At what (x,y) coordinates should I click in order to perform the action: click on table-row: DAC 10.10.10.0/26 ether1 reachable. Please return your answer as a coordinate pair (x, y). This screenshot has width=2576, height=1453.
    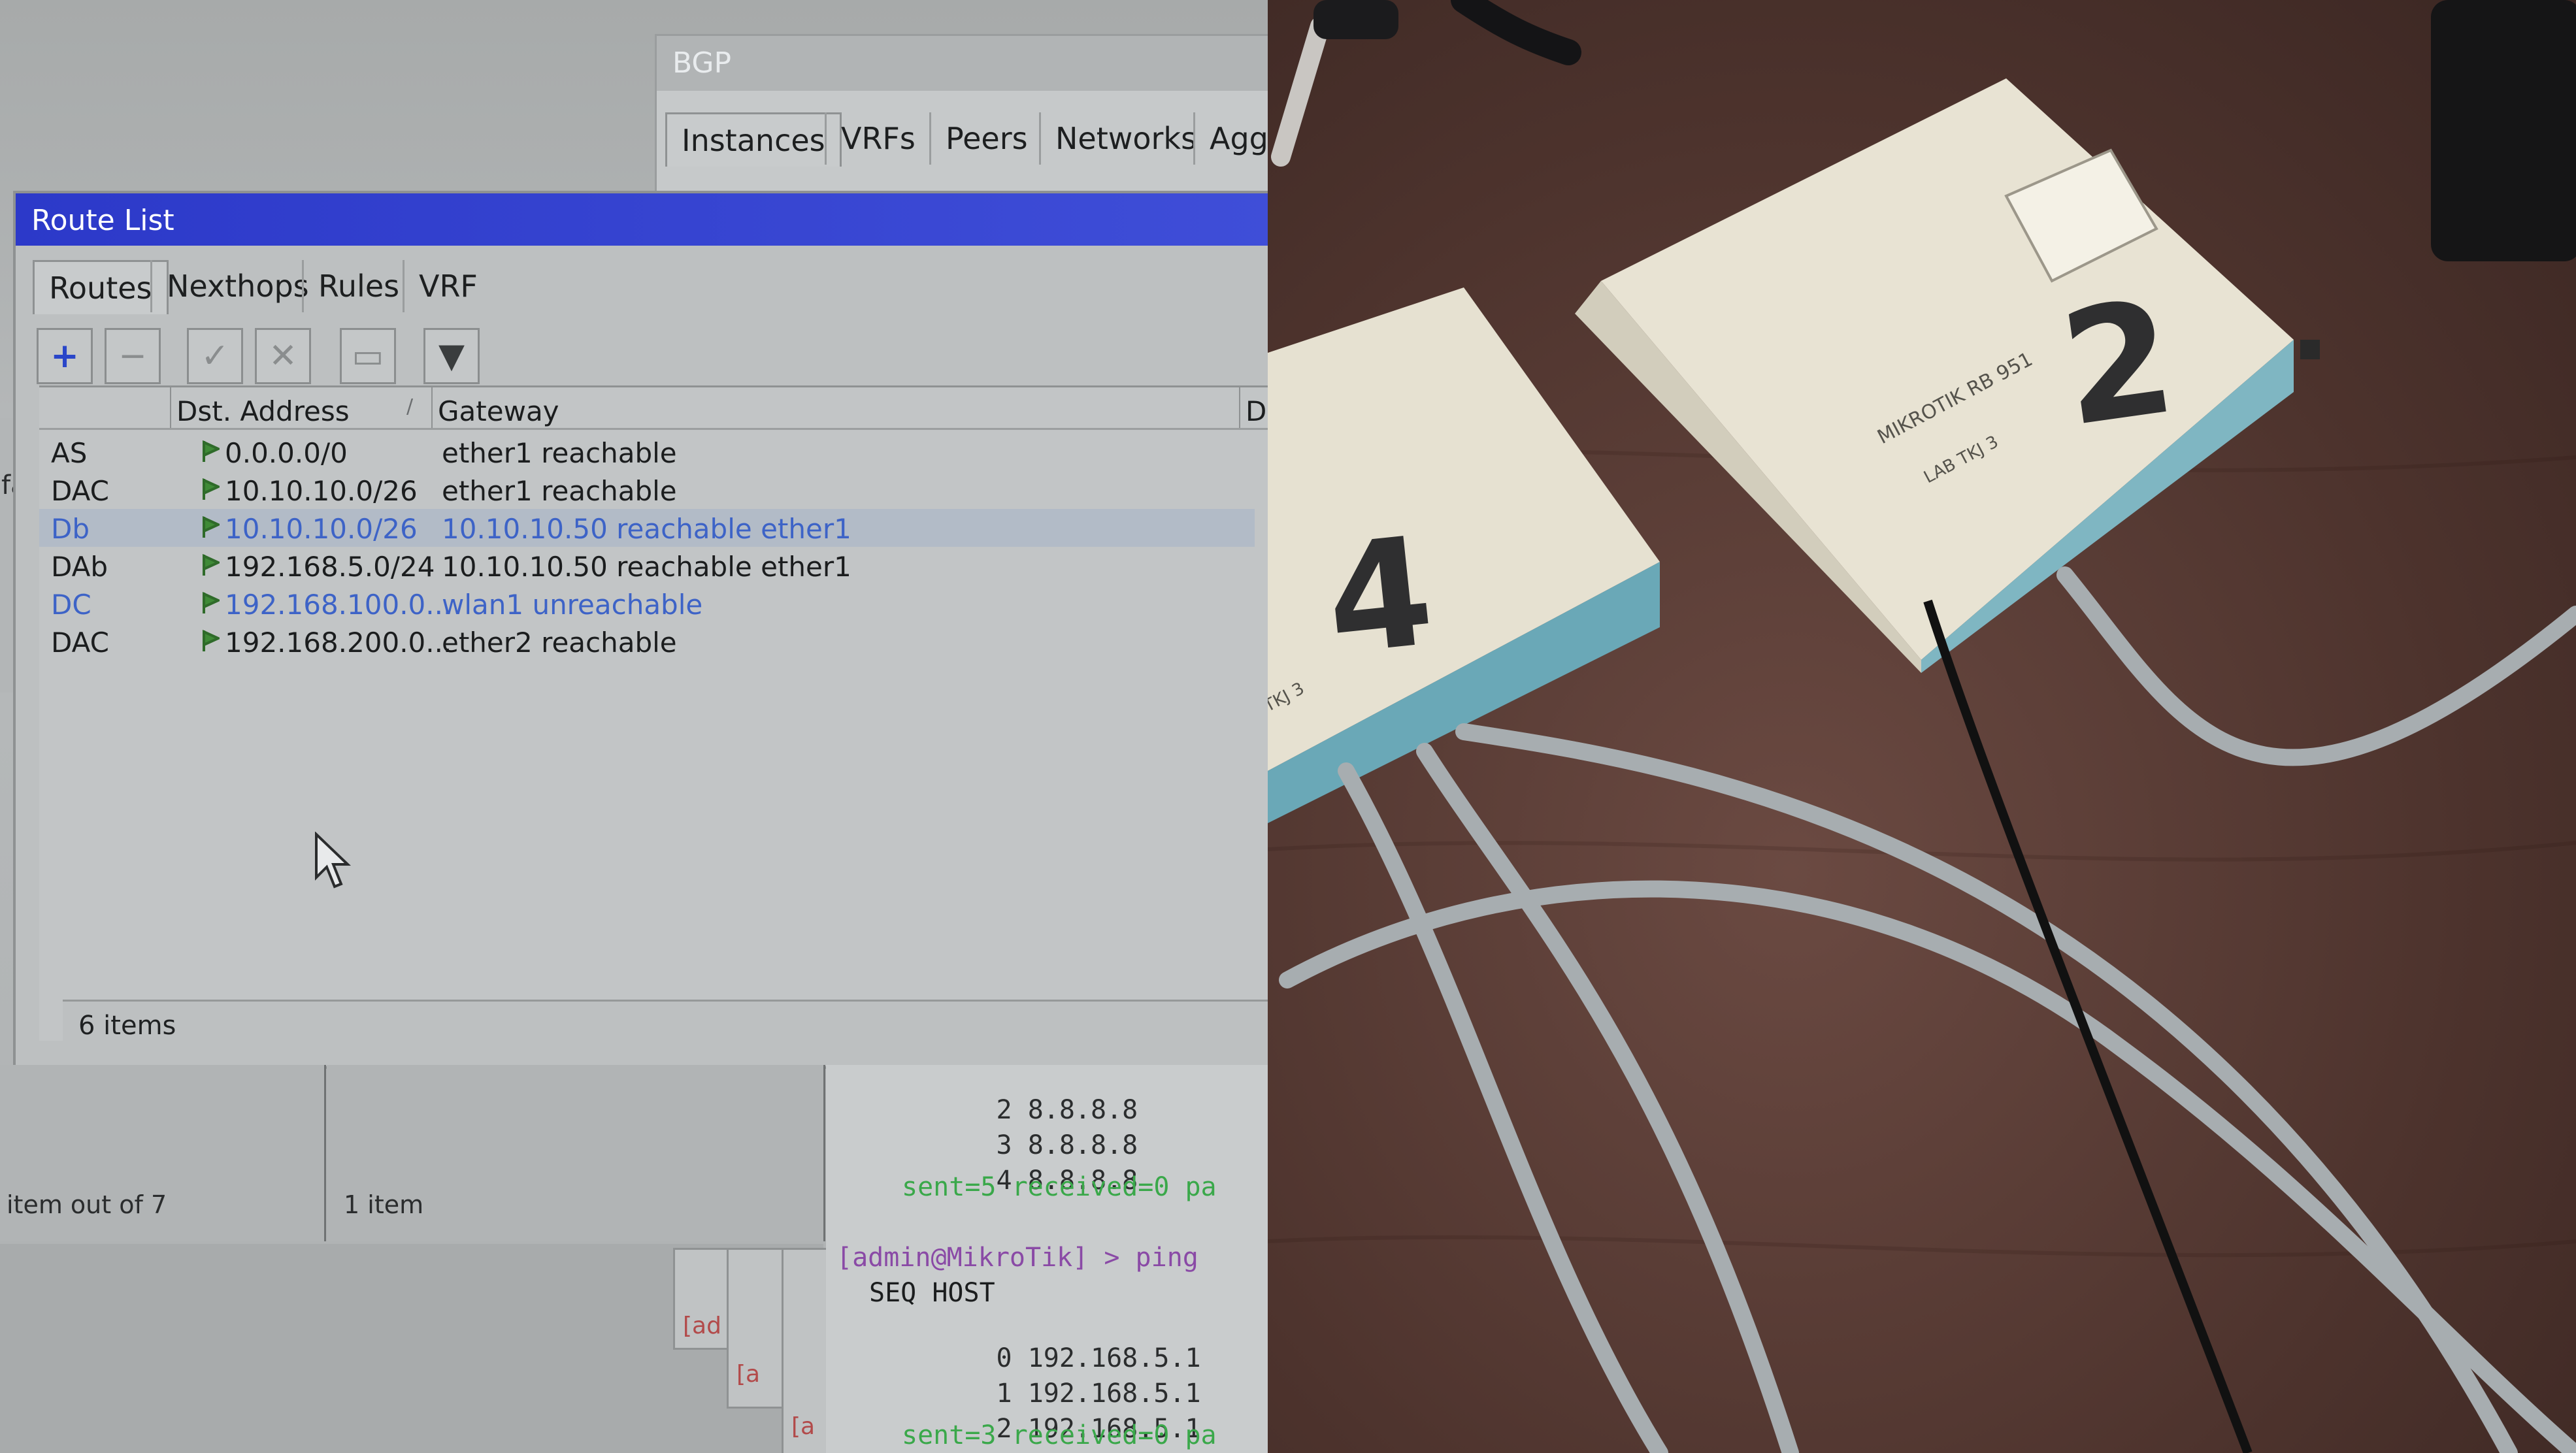
    Looking at the image, I should click on (647, 490).